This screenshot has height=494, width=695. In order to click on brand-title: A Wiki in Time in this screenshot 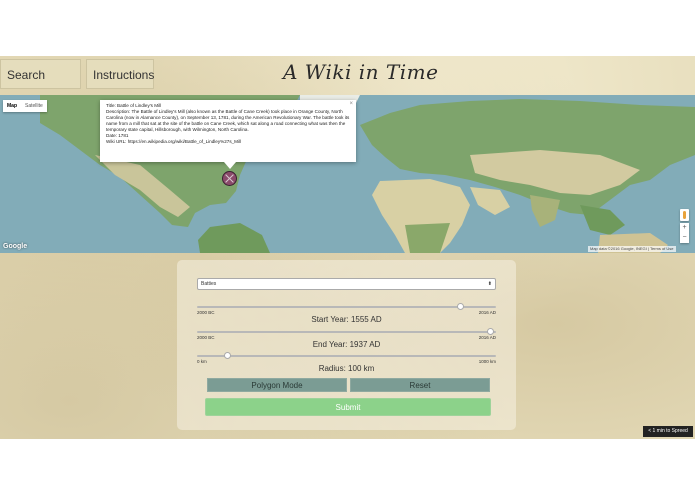, I will do `click(361, 72)`.